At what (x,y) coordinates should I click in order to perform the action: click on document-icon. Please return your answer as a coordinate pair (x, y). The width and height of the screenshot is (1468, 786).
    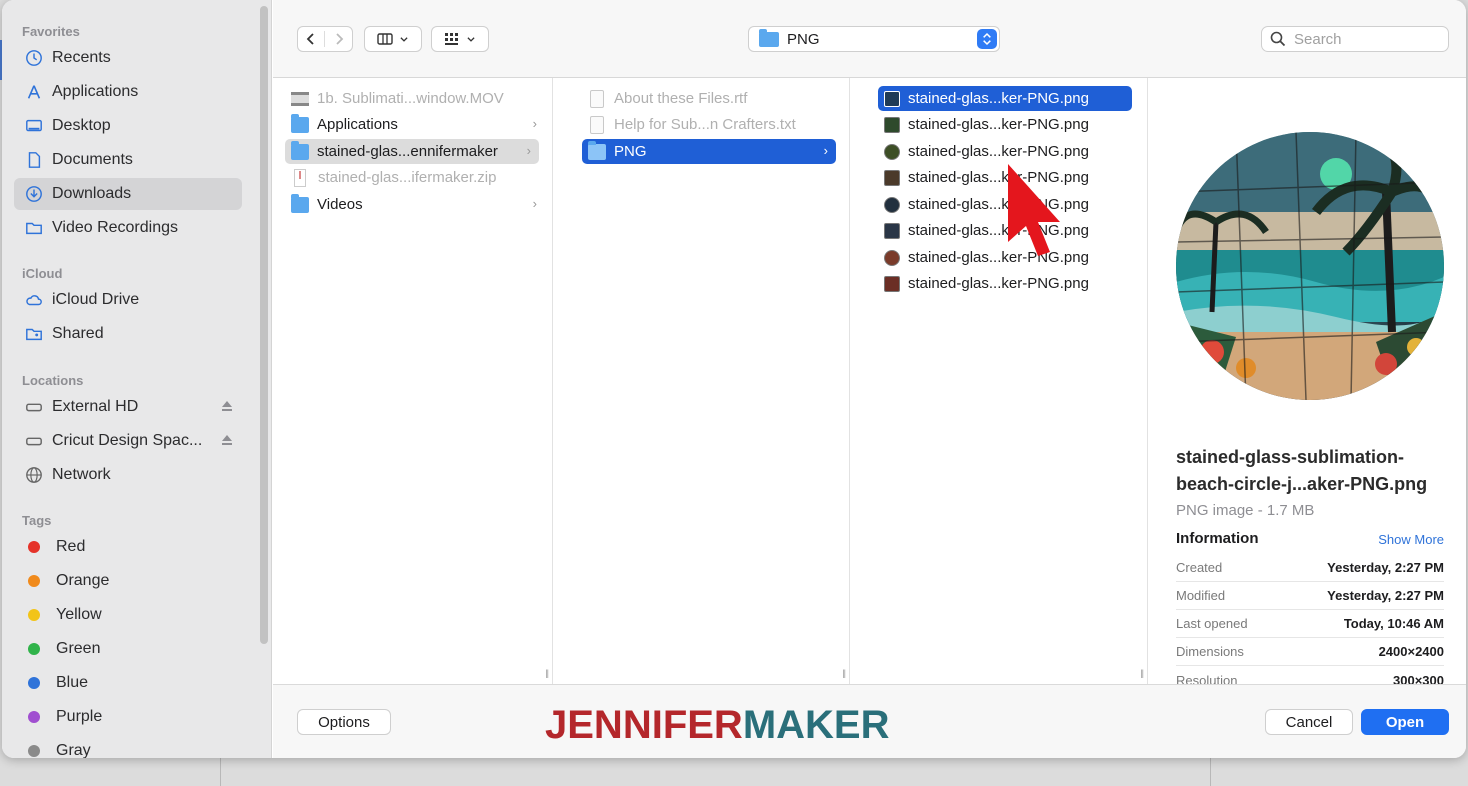
    Looking at the image, I should click on (34, 160).